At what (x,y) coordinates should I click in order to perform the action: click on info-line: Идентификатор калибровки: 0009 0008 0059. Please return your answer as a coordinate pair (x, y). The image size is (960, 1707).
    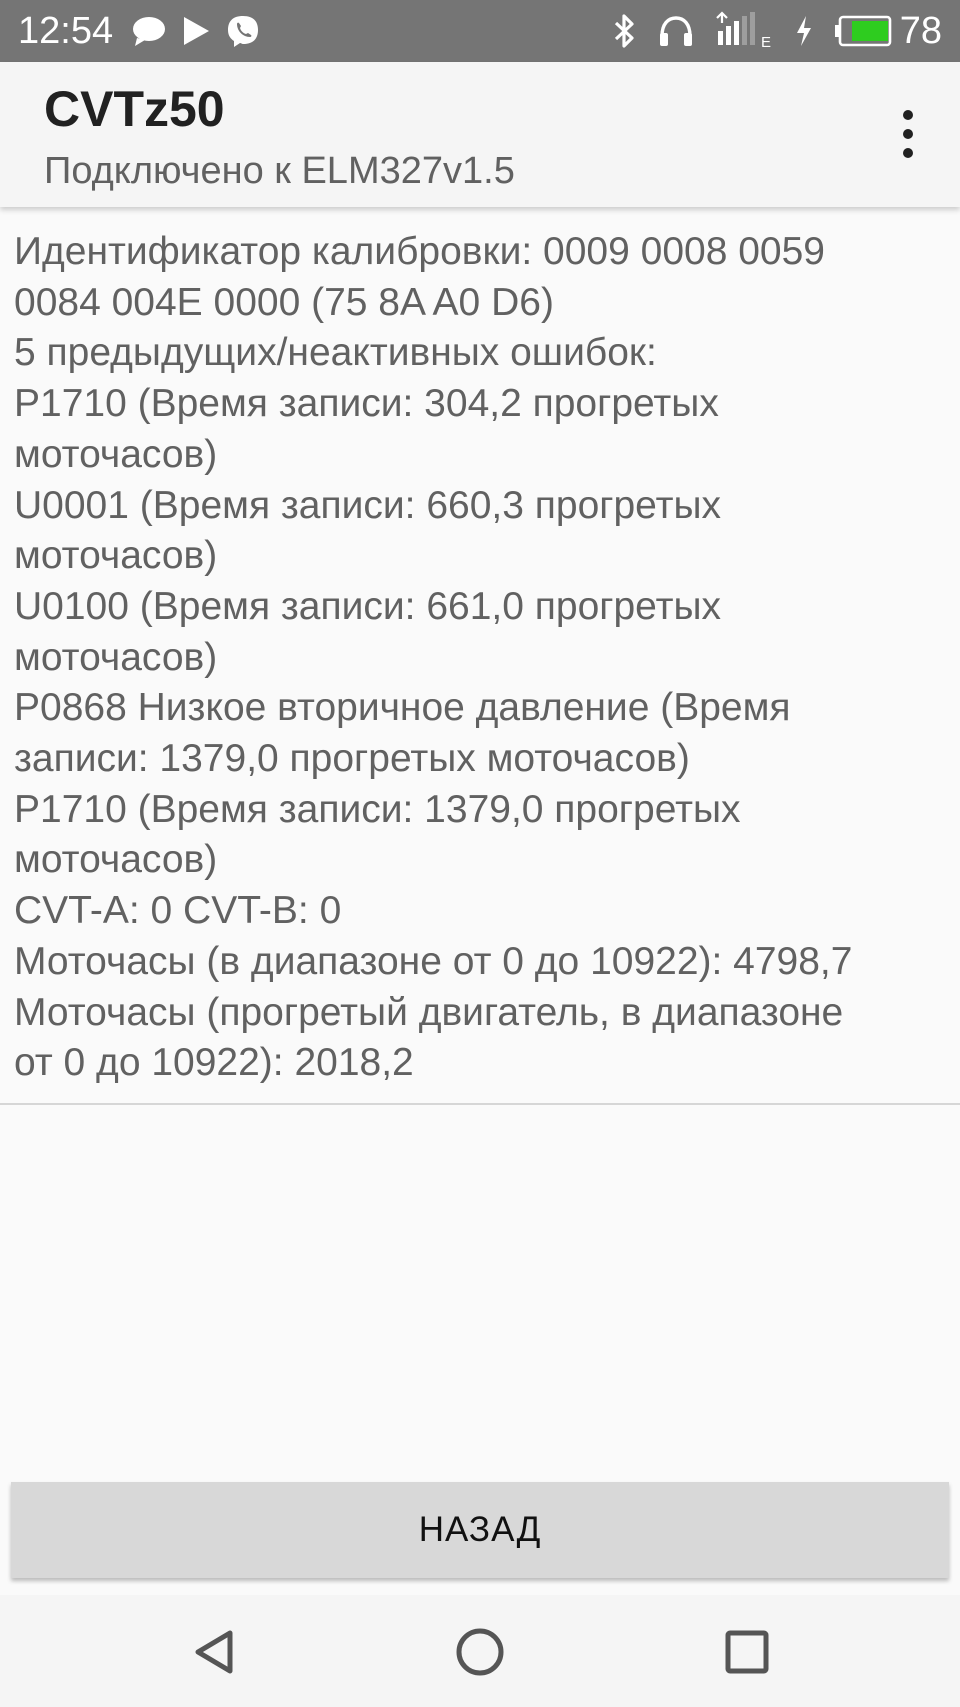
    Looking at the image, I should click on (419, 251).